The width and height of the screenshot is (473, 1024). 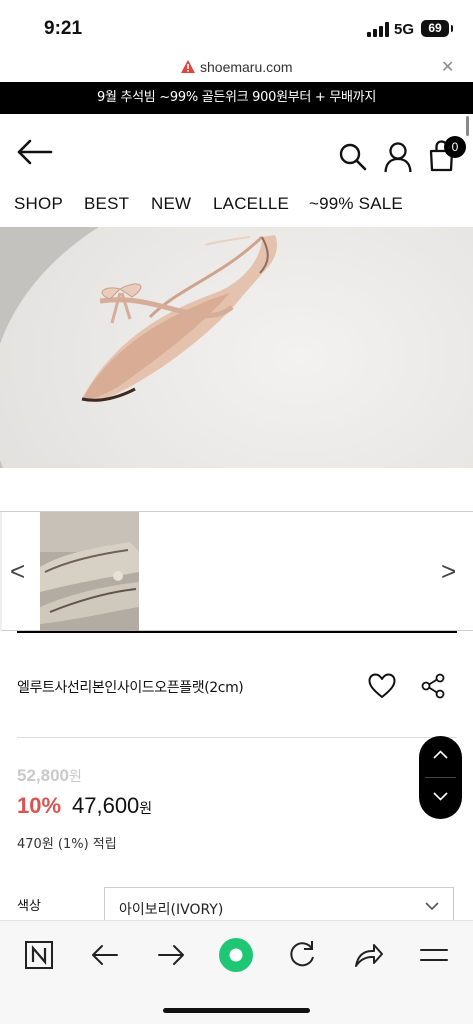 What do you see at coordinates (29, 906) in the screenshot?
I see `color-option-label: 색상` at bounding box center [29, 906].